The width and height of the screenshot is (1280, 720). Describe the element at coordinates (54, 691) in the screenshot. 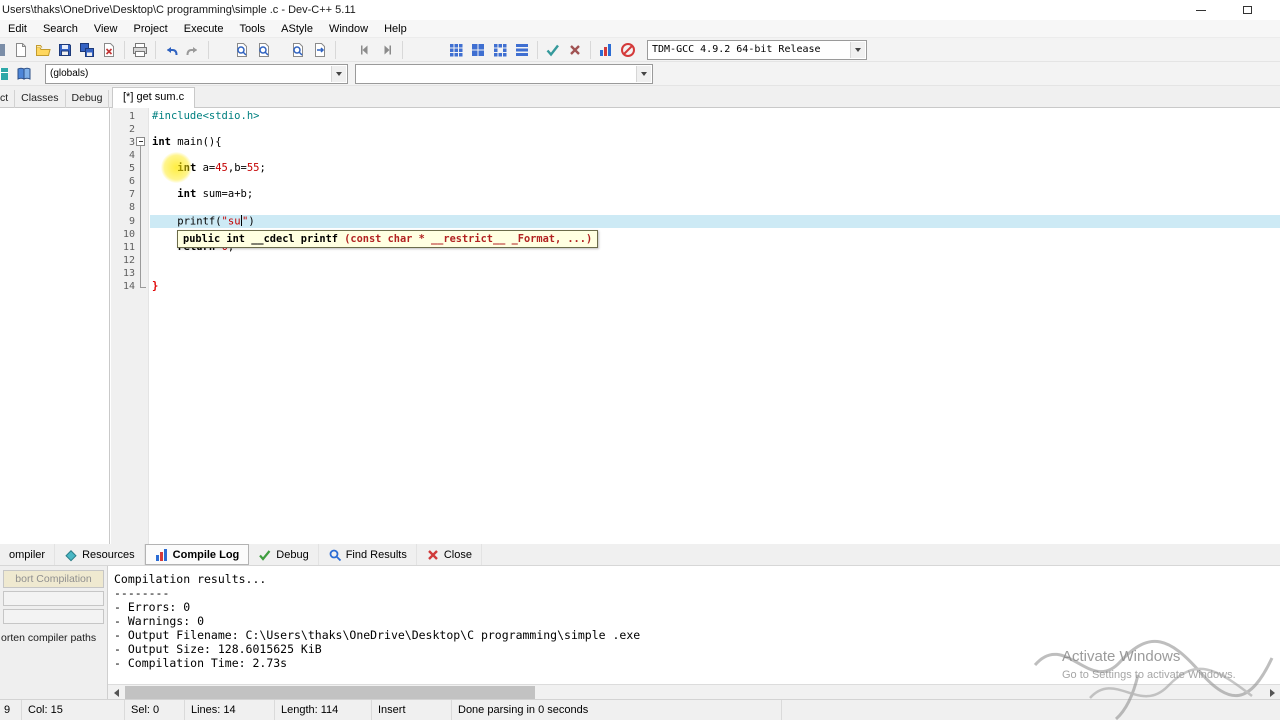

I see `scrollbar-left-gap` at that location.